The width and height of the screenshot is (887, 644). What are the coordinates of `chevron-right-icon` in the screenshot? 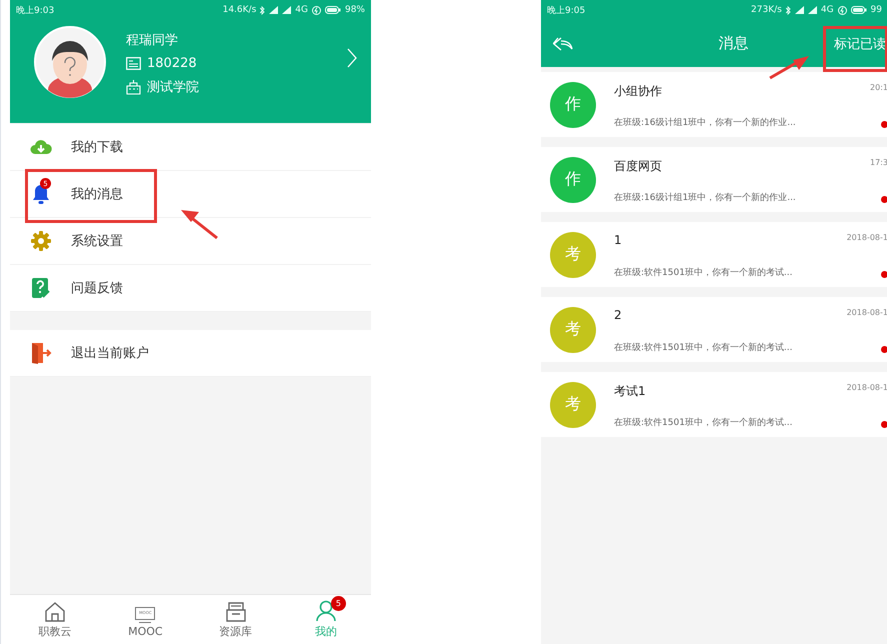 It's located at (352, 58).